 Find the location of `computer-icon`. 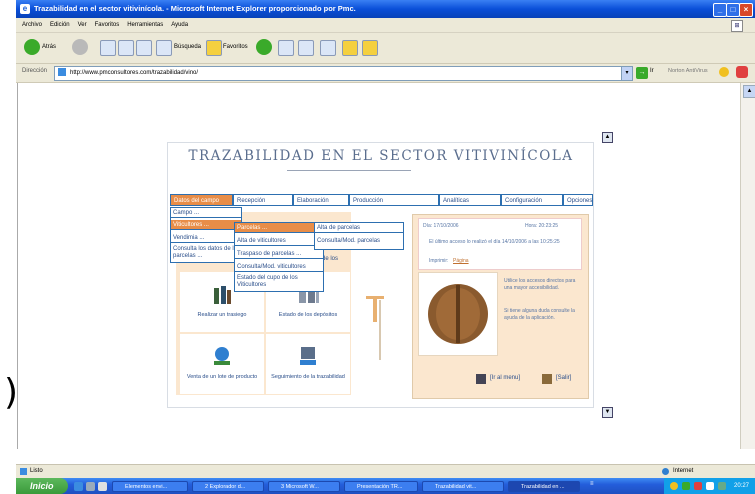

computer-icon is located at coordinates (481, 379).